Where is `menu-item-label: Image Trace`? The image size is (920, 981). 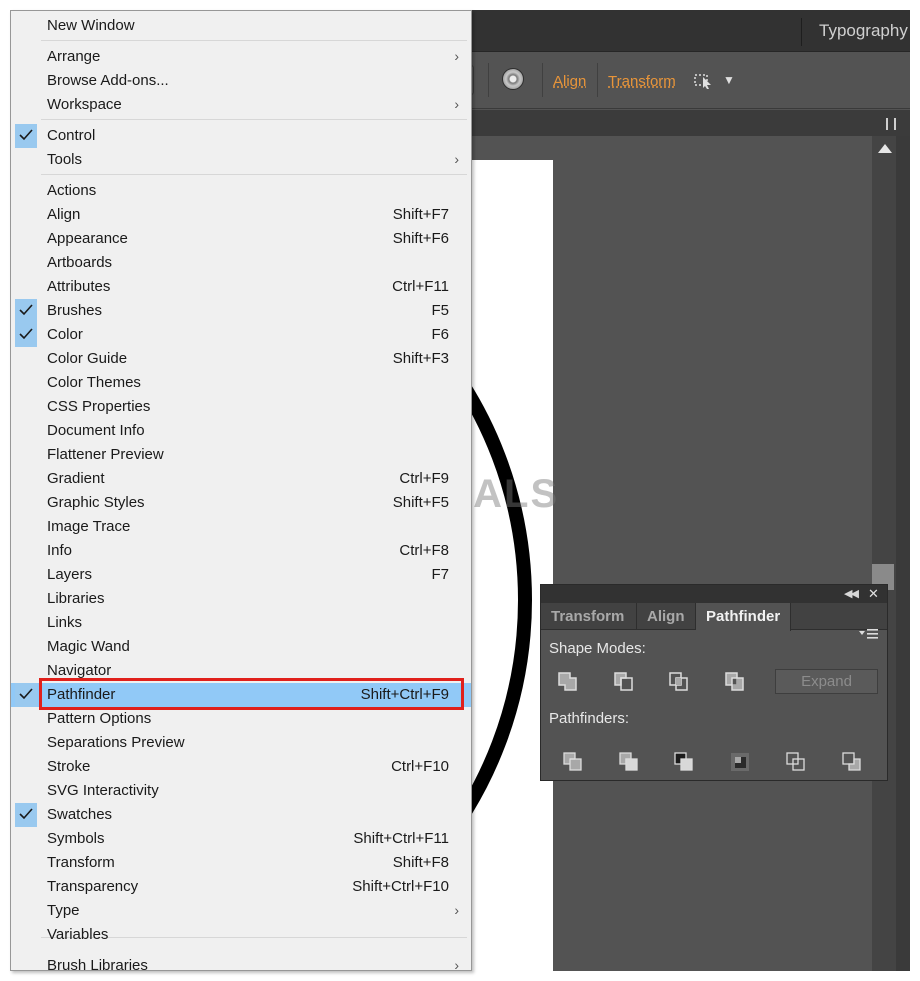 menu-item-label: Image Trace is located at coordinates (89, 526).